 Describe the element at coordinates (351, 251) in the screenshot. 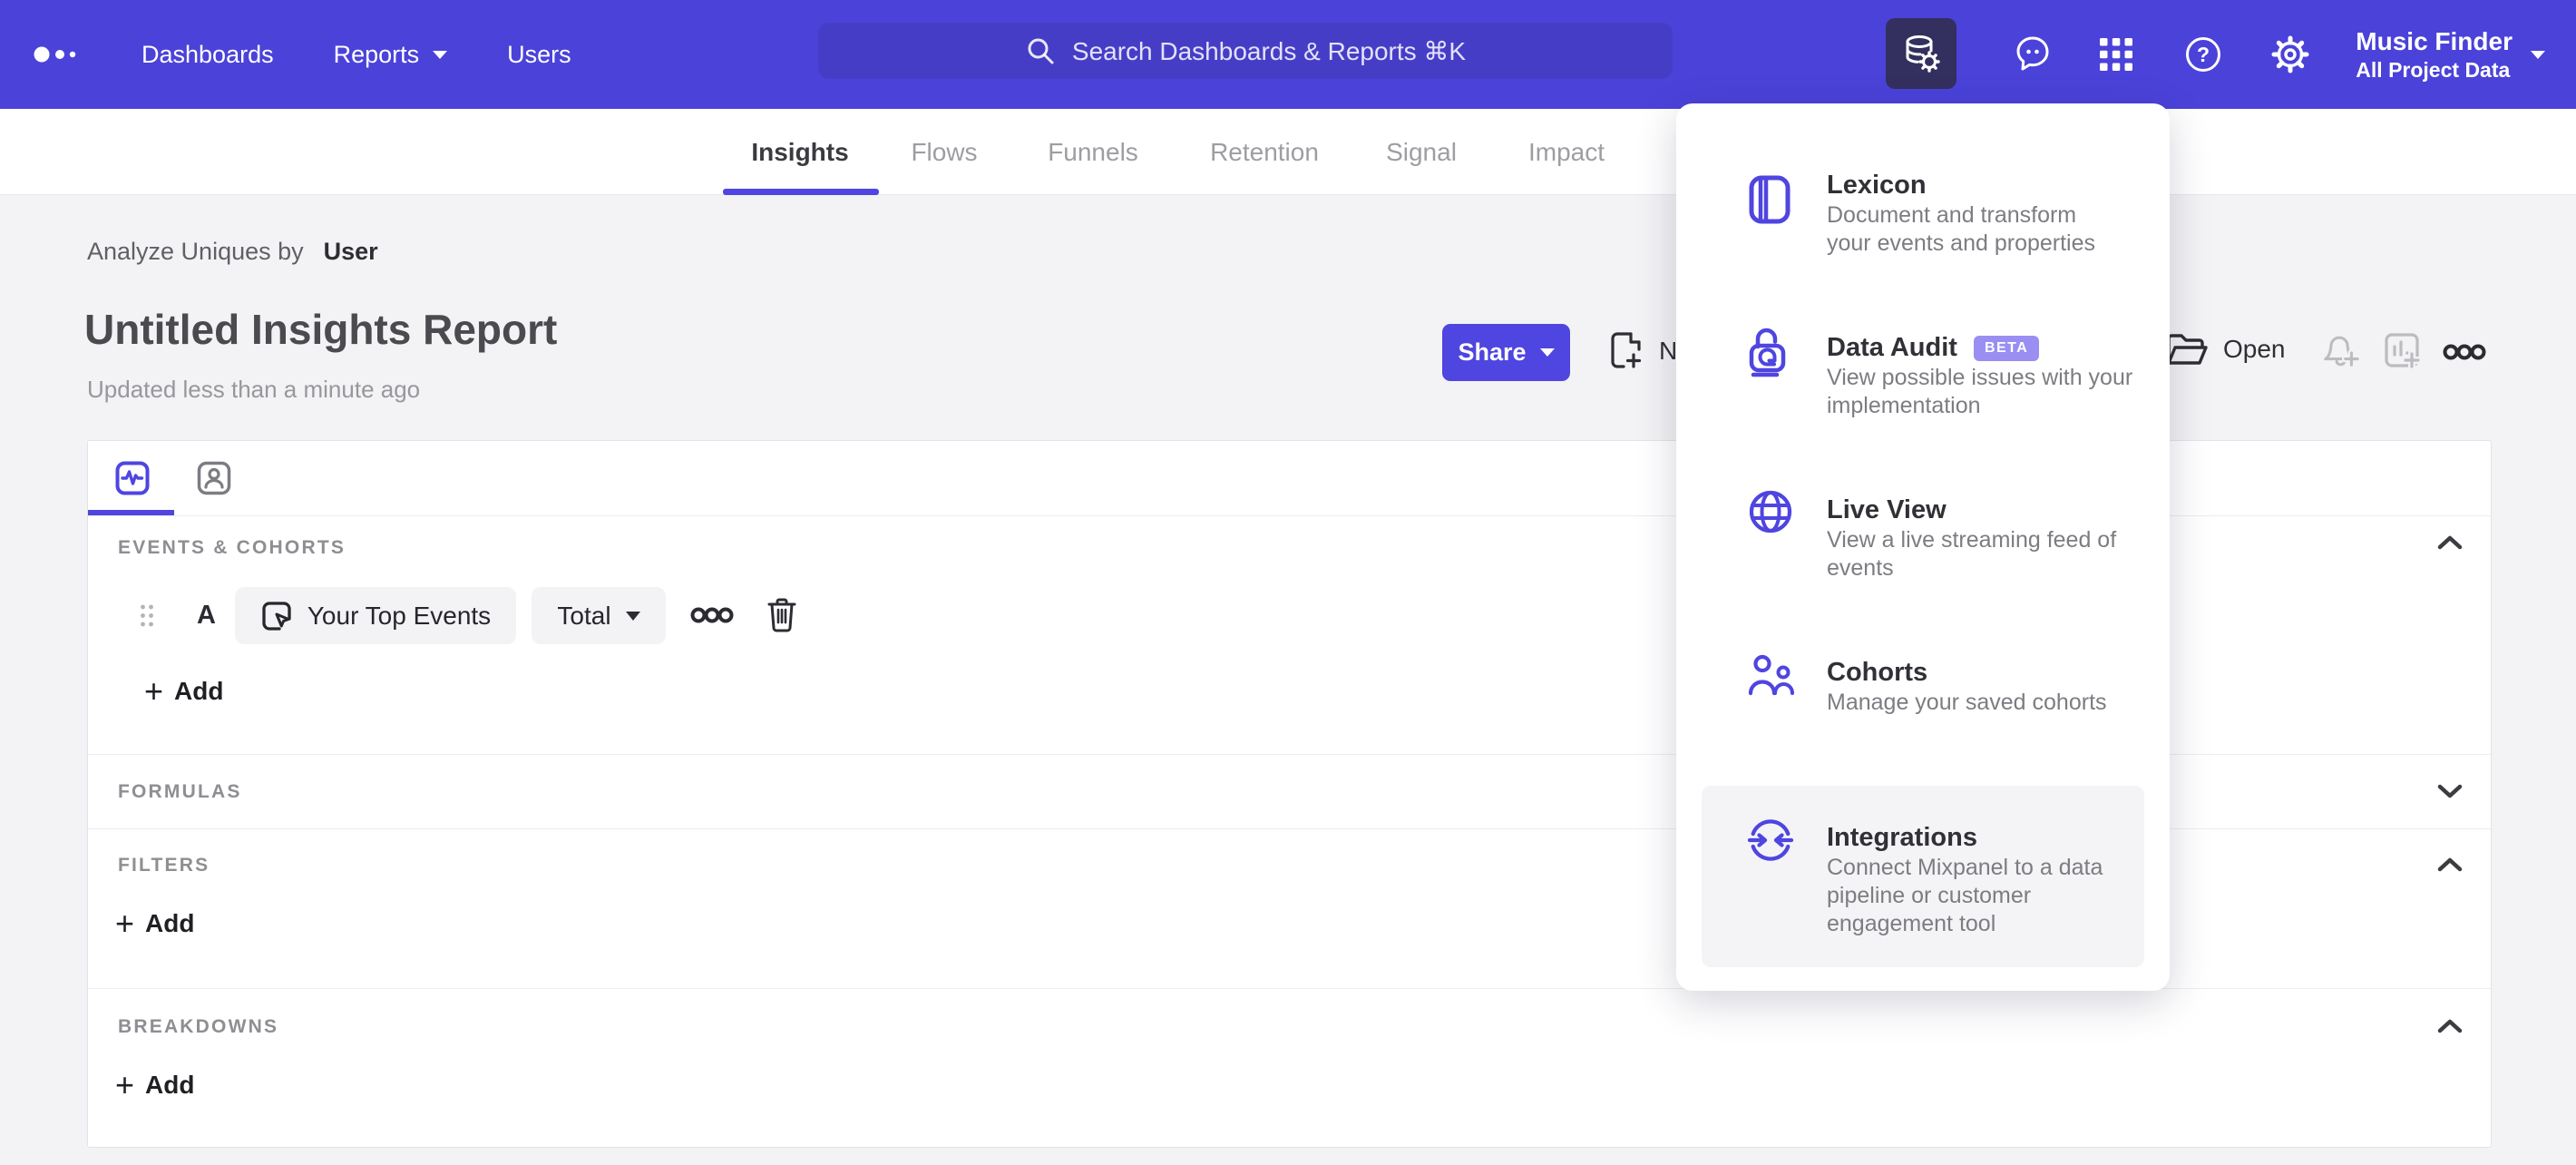

I see `analyze-by-select: User` at that location.